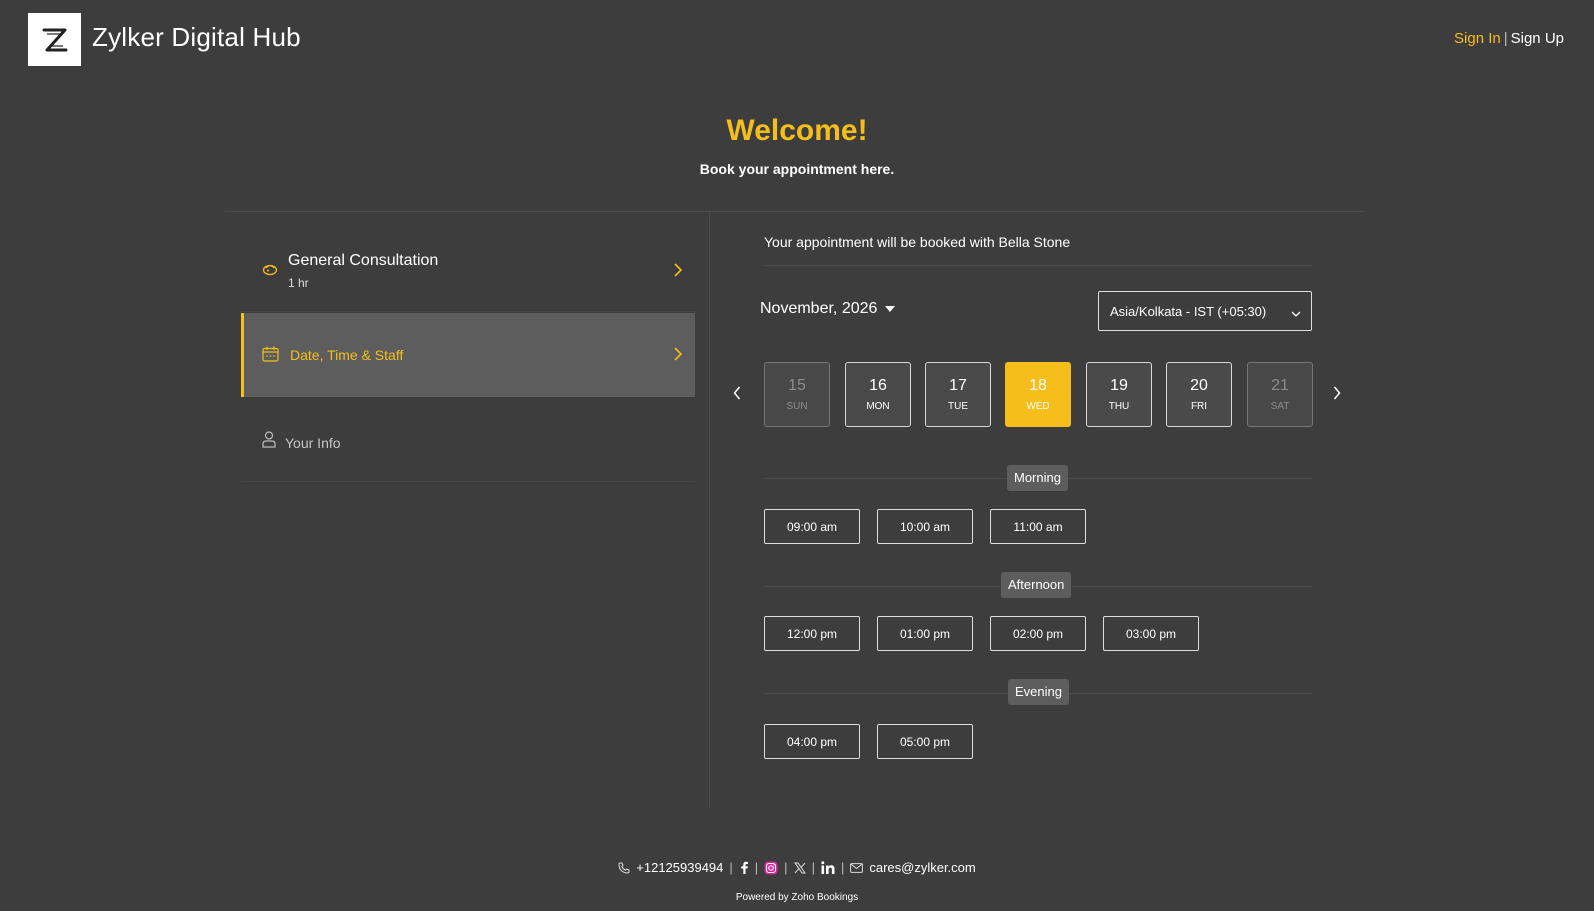 This screenshot has height=911, width=1594. Describe the element at coordinates (795, 211) in the screenshot. I see `main-divider` at that location.